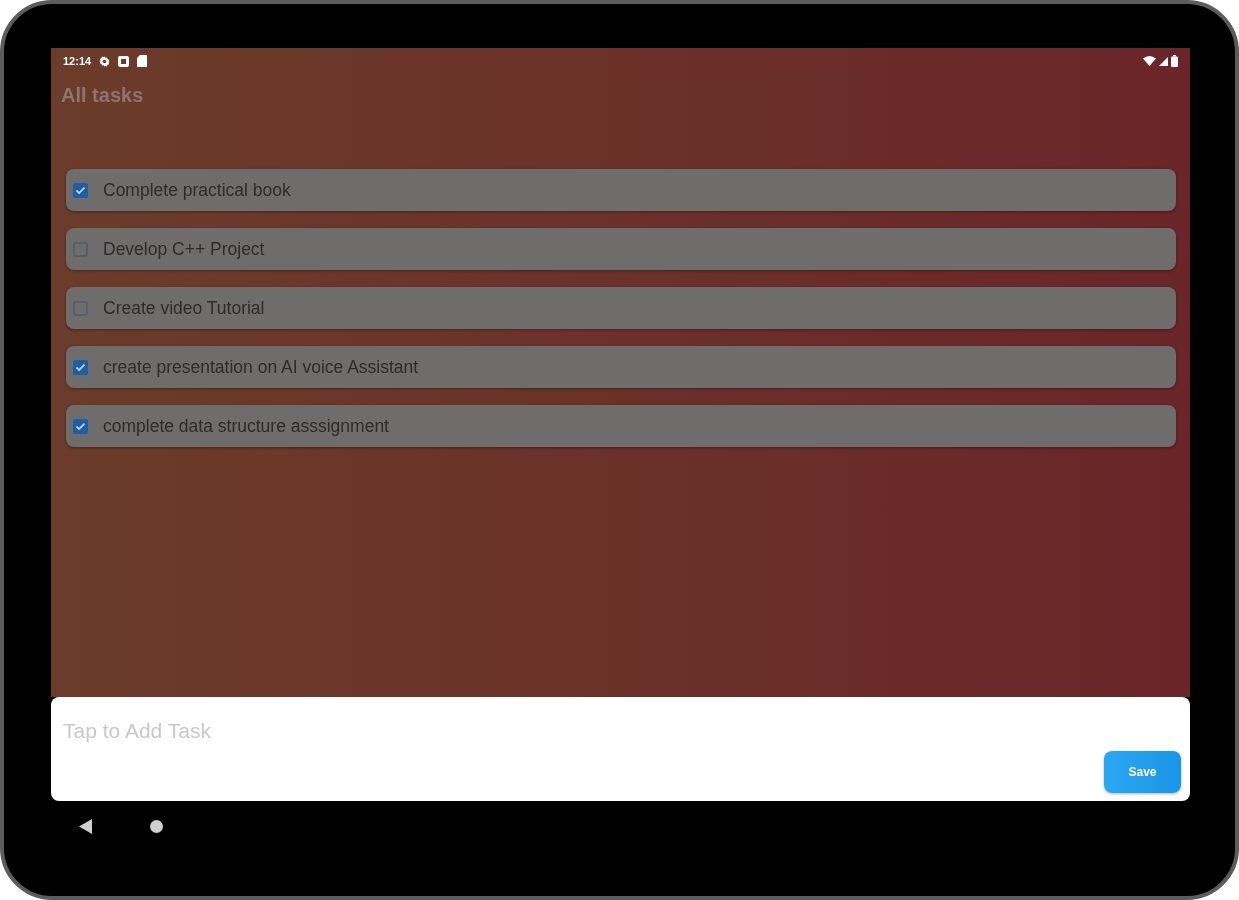  What do you see at coordinates (184, 249) in the screenshot?
I see `task-label: Develop C++ Project` at bounding box center [184, 249].